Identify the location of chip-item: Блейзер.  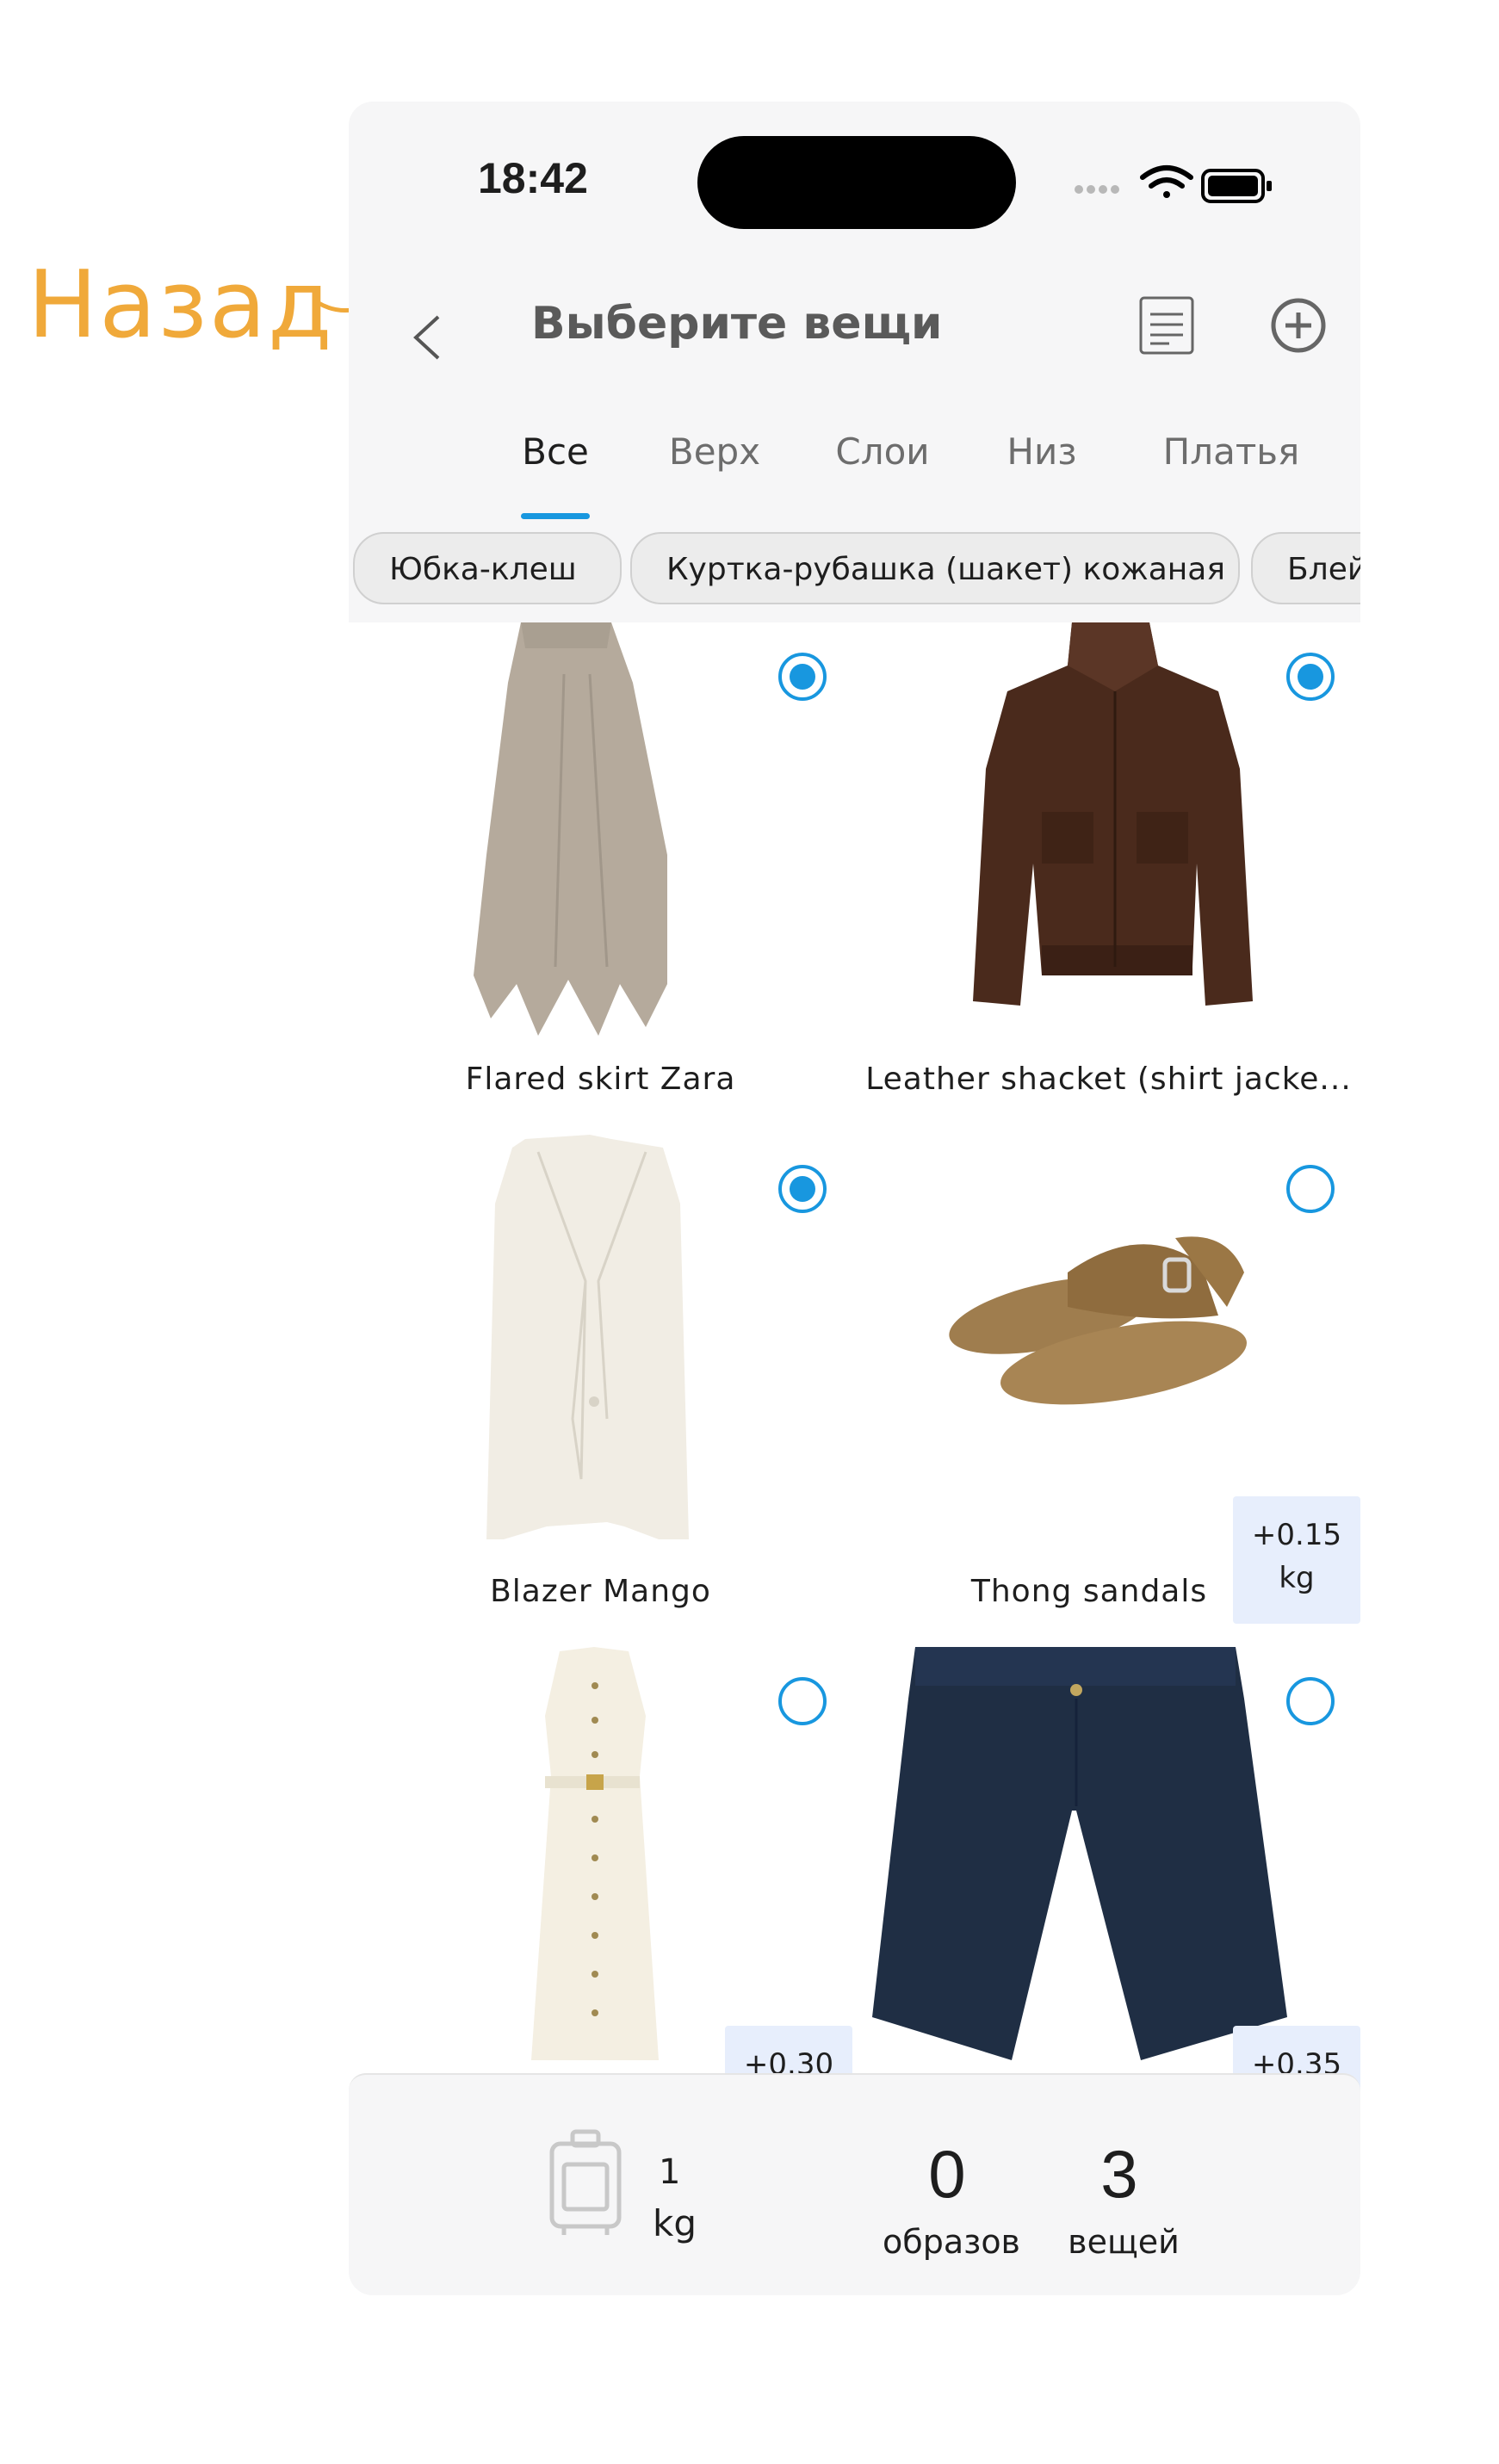
(1305, 568).